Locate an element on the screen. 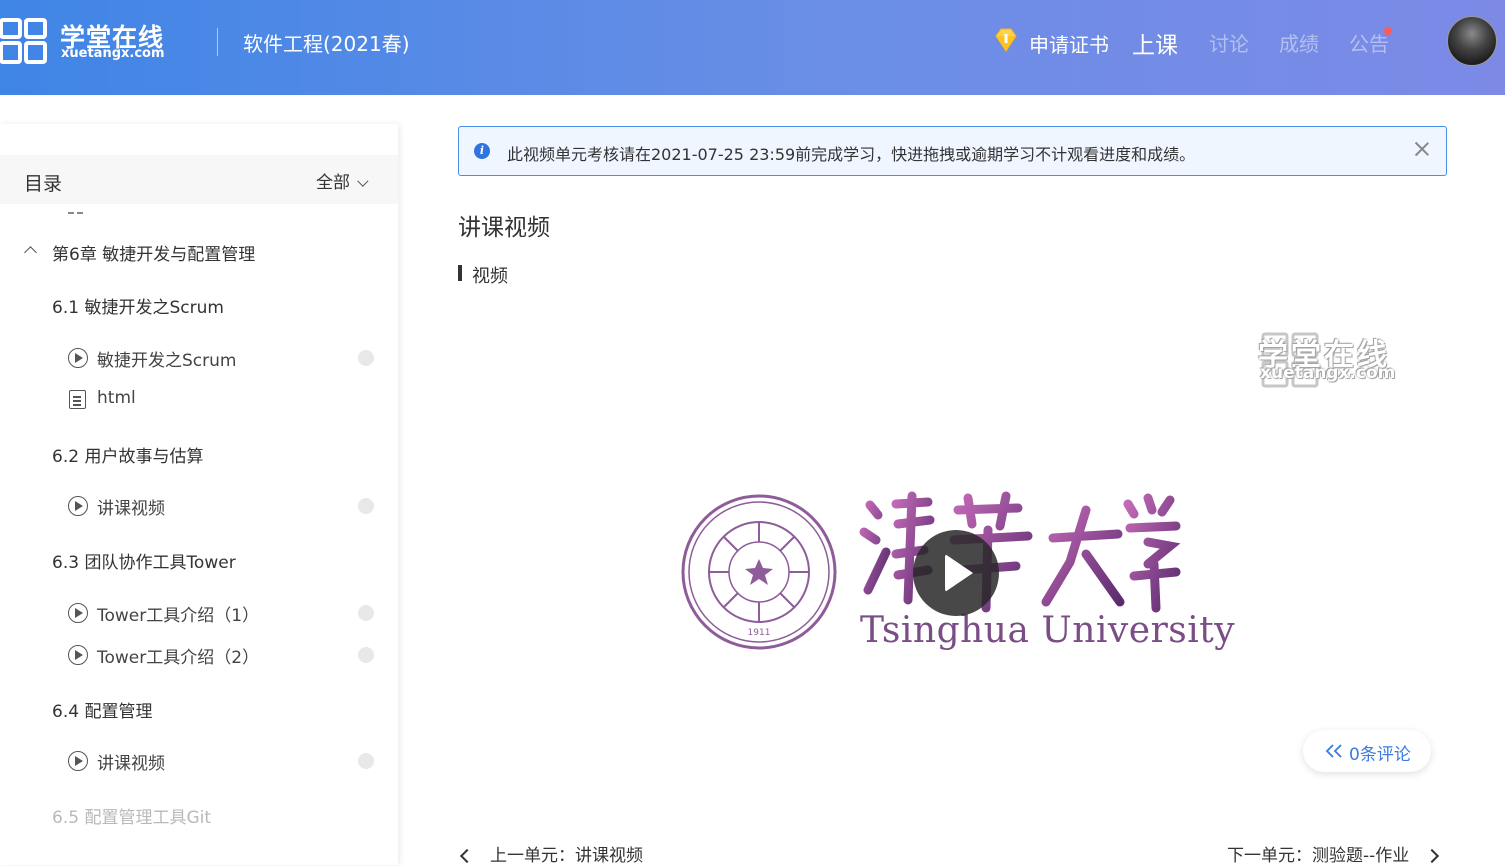 This screenshot has height=866, width=1505. chevron-up-icon is located at coordinates (30, 252).